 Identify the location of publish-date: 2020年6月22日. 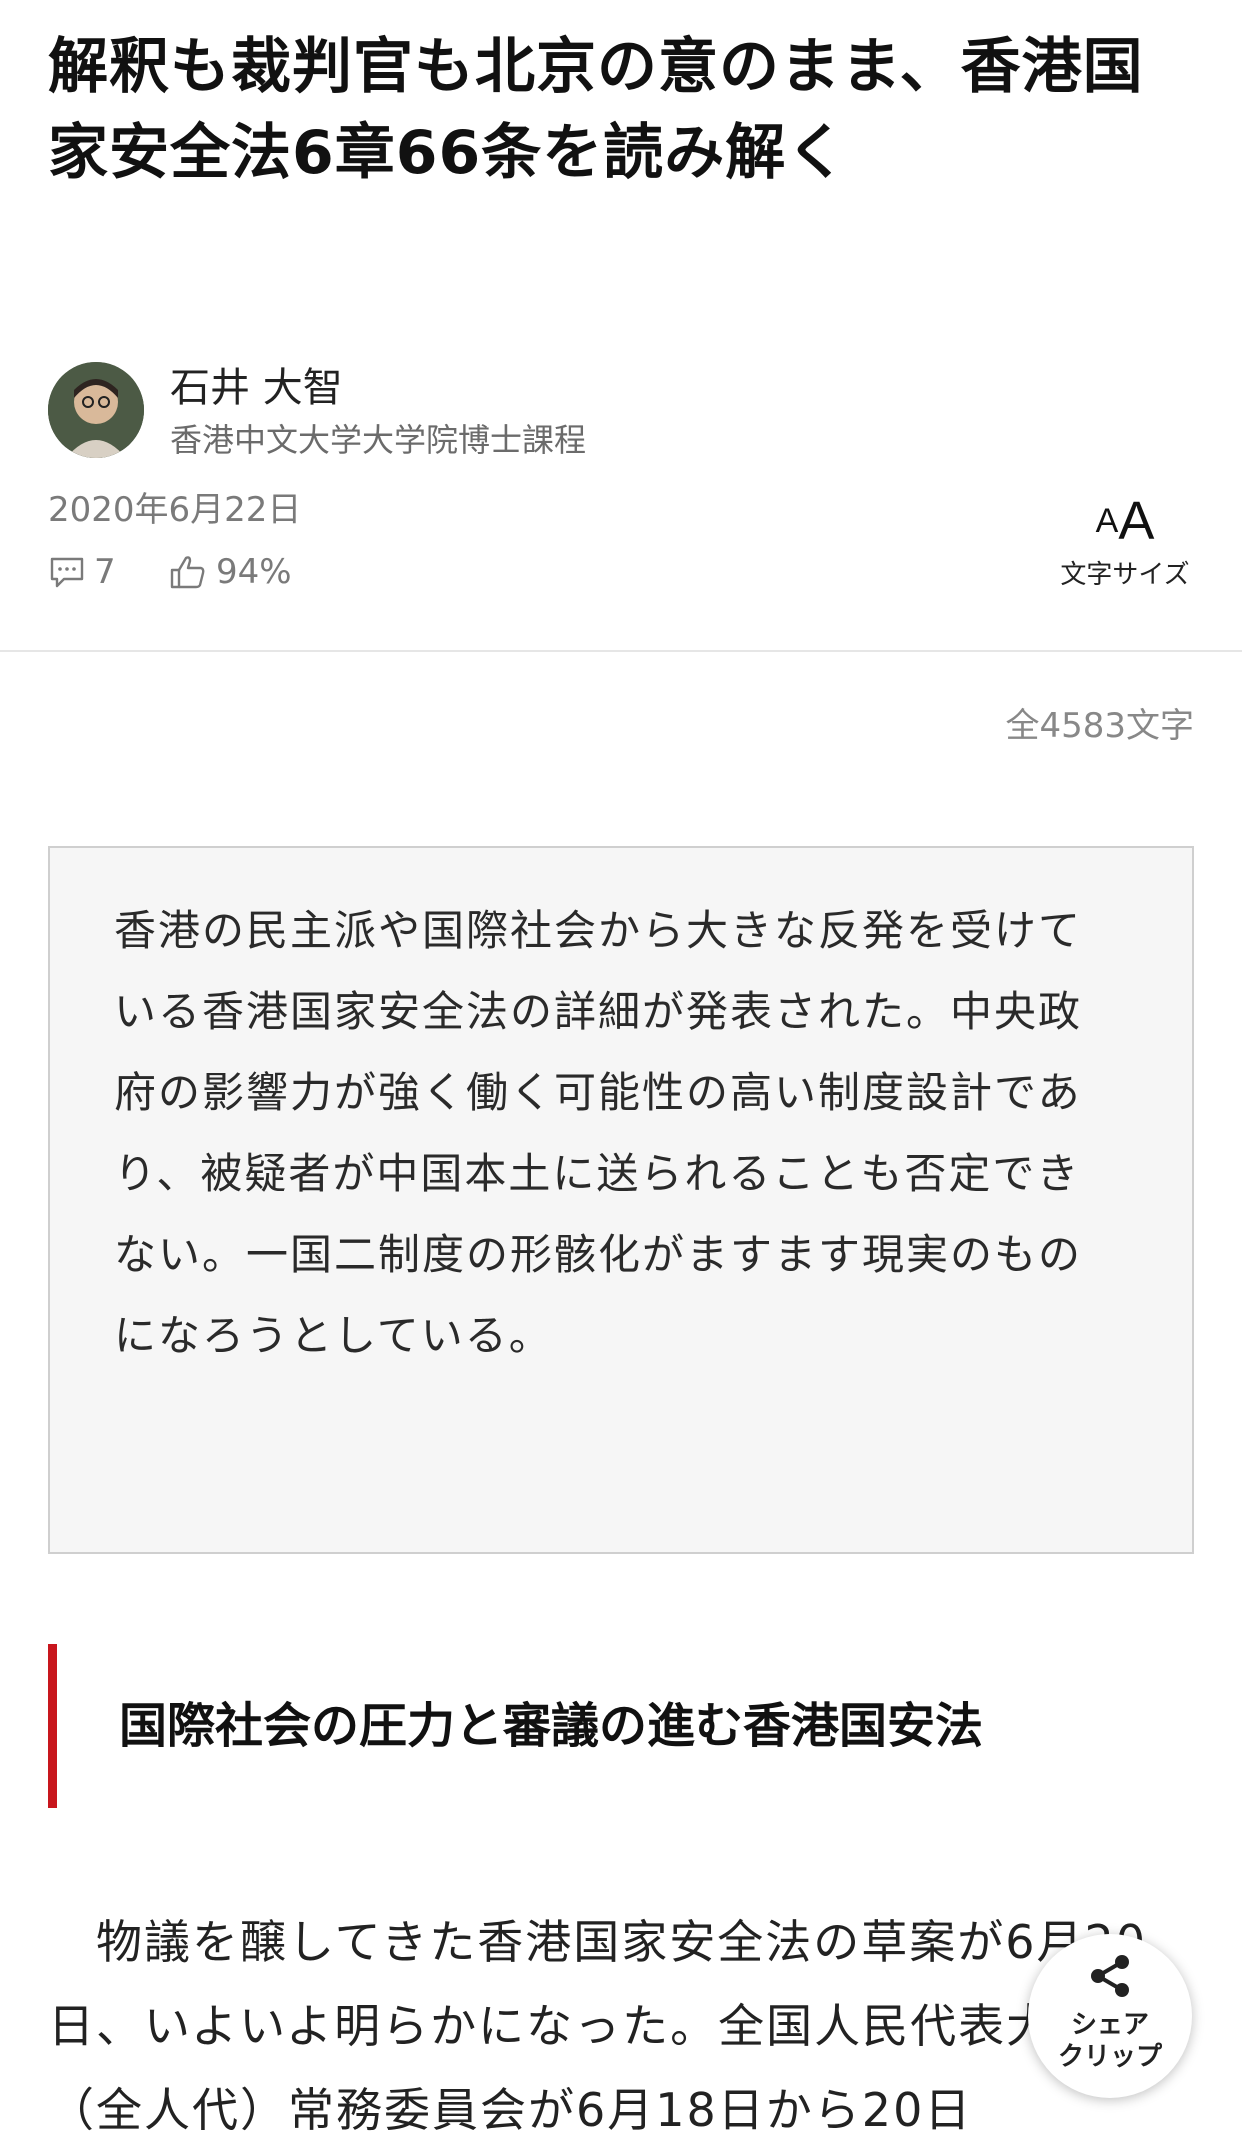
(175, 510).